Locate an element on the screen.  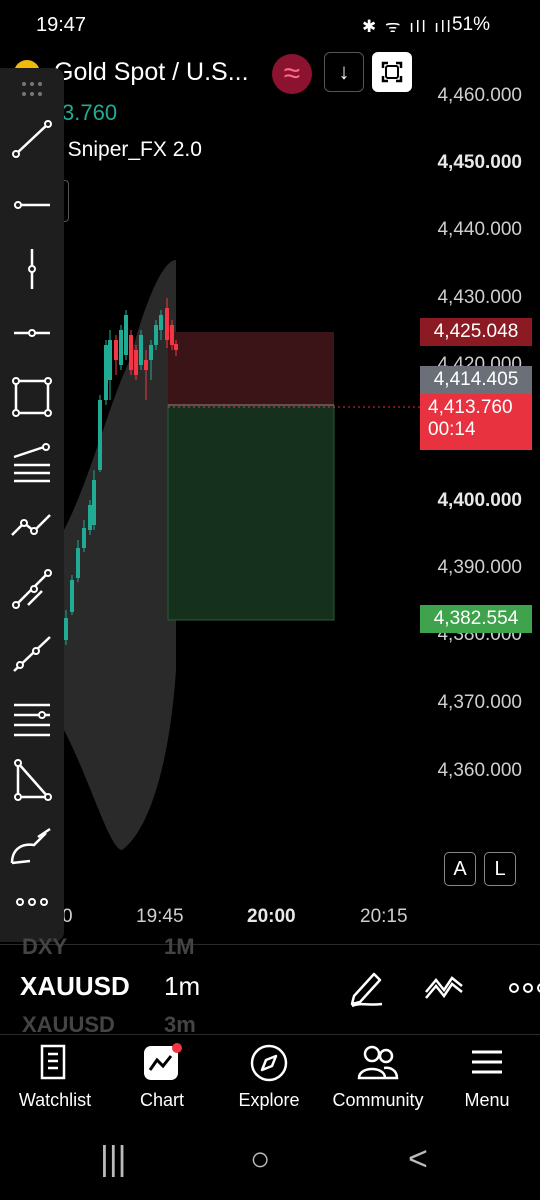
fullscreen-button is located at coordinates (392, 72).